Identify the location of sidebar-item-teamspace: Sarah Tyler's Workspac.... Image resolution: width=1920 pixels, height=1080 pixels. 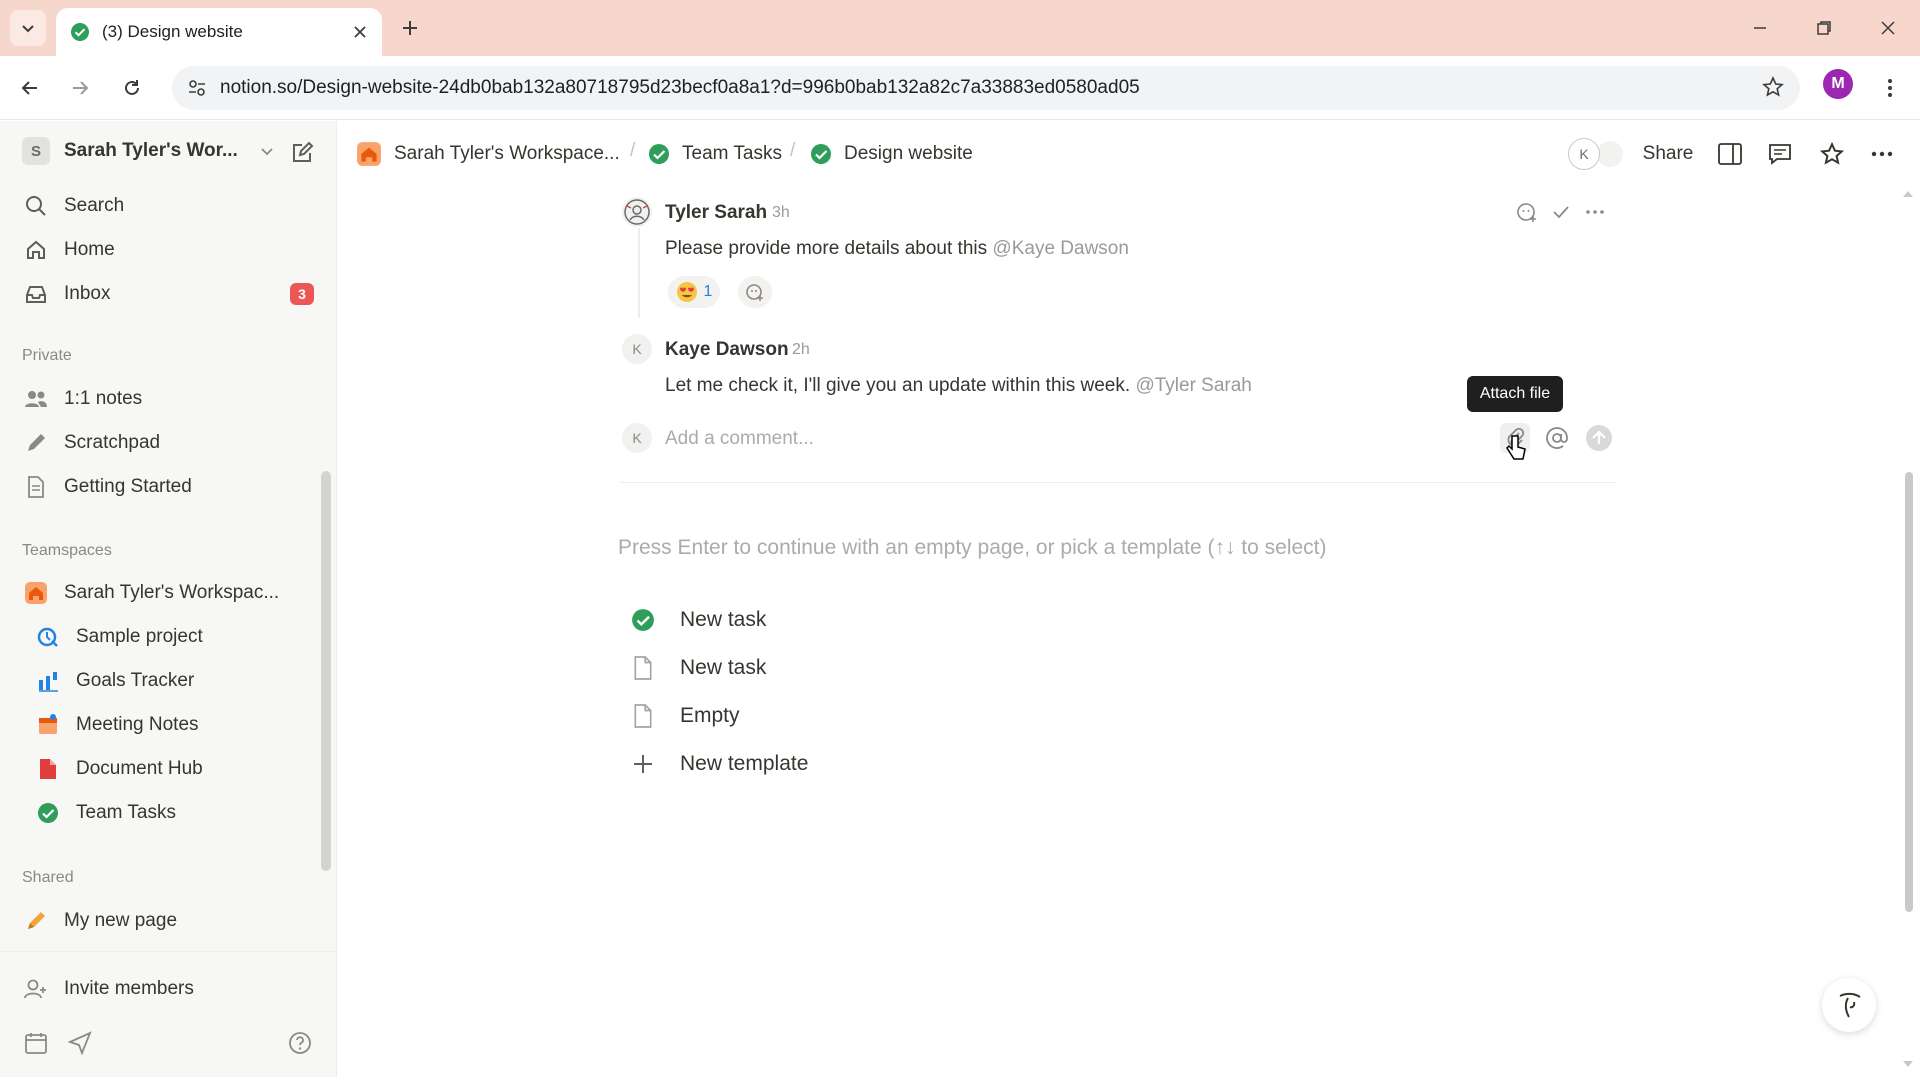
(150, 593).